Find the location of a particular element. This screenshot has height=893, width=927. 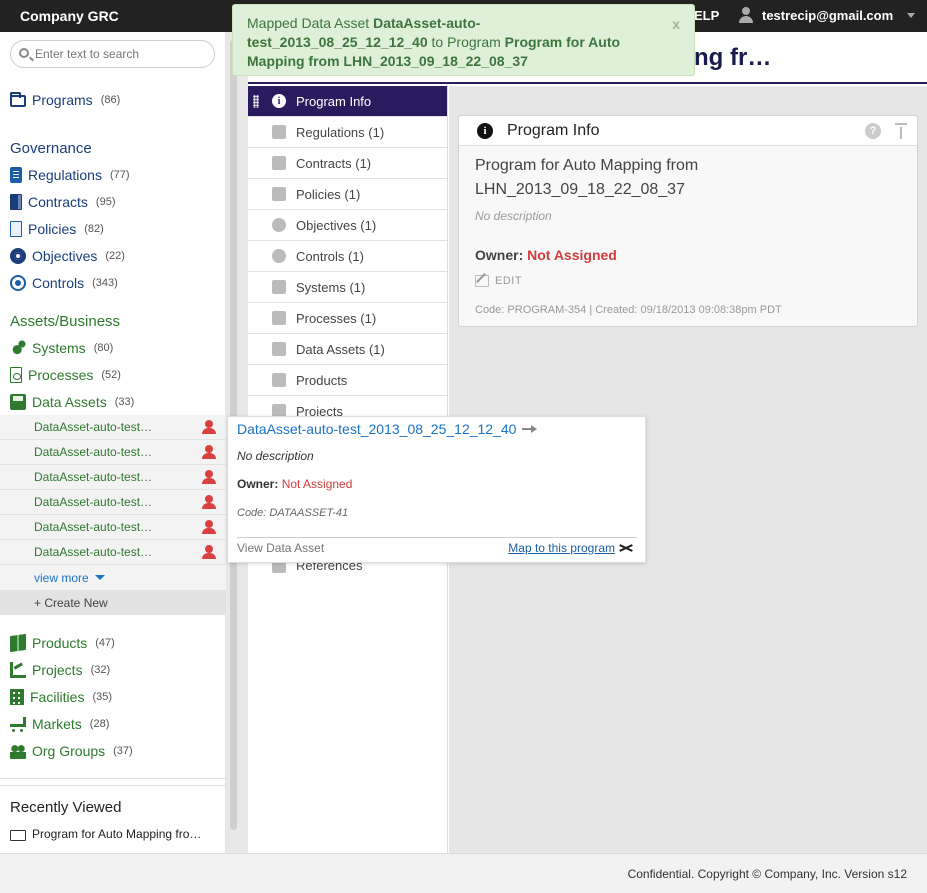

app-title: Company GRC is located at coordinates (69, 16).